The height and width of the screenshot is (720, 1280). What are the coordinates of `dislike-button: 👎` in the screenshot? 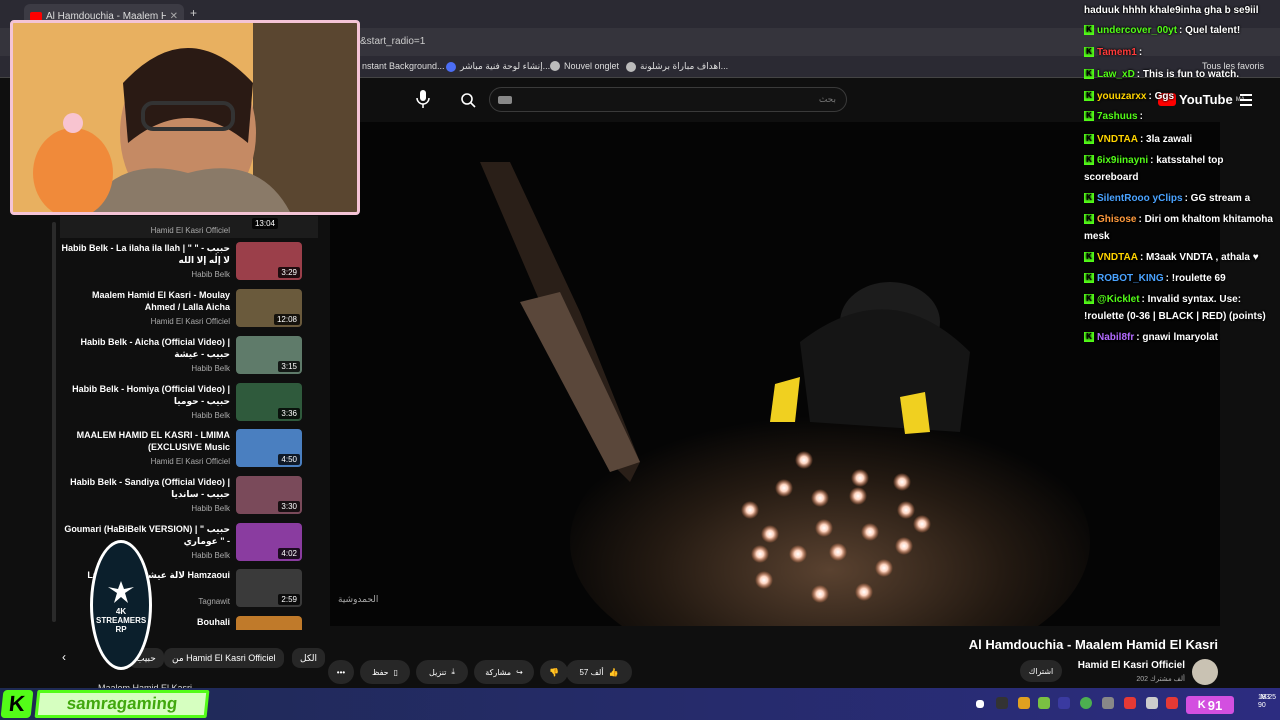 It's located at (554, 672).